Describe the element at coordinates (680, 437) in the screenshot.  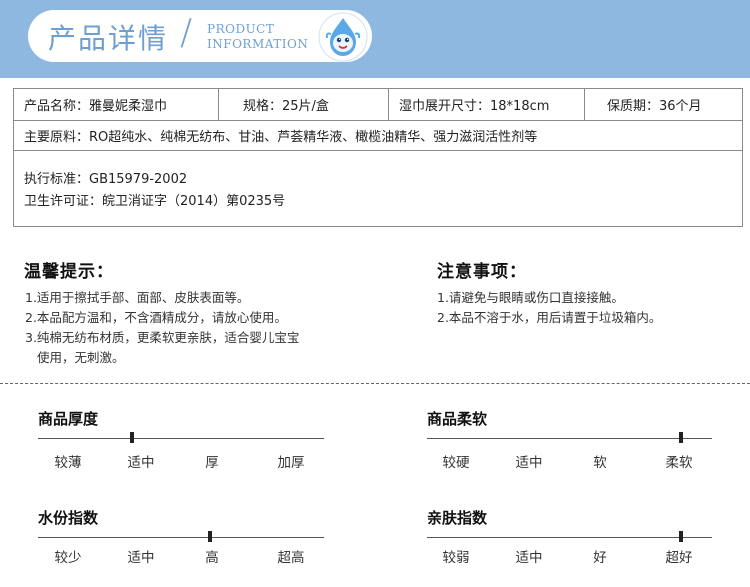
I see `softness-level-marker` at that location.